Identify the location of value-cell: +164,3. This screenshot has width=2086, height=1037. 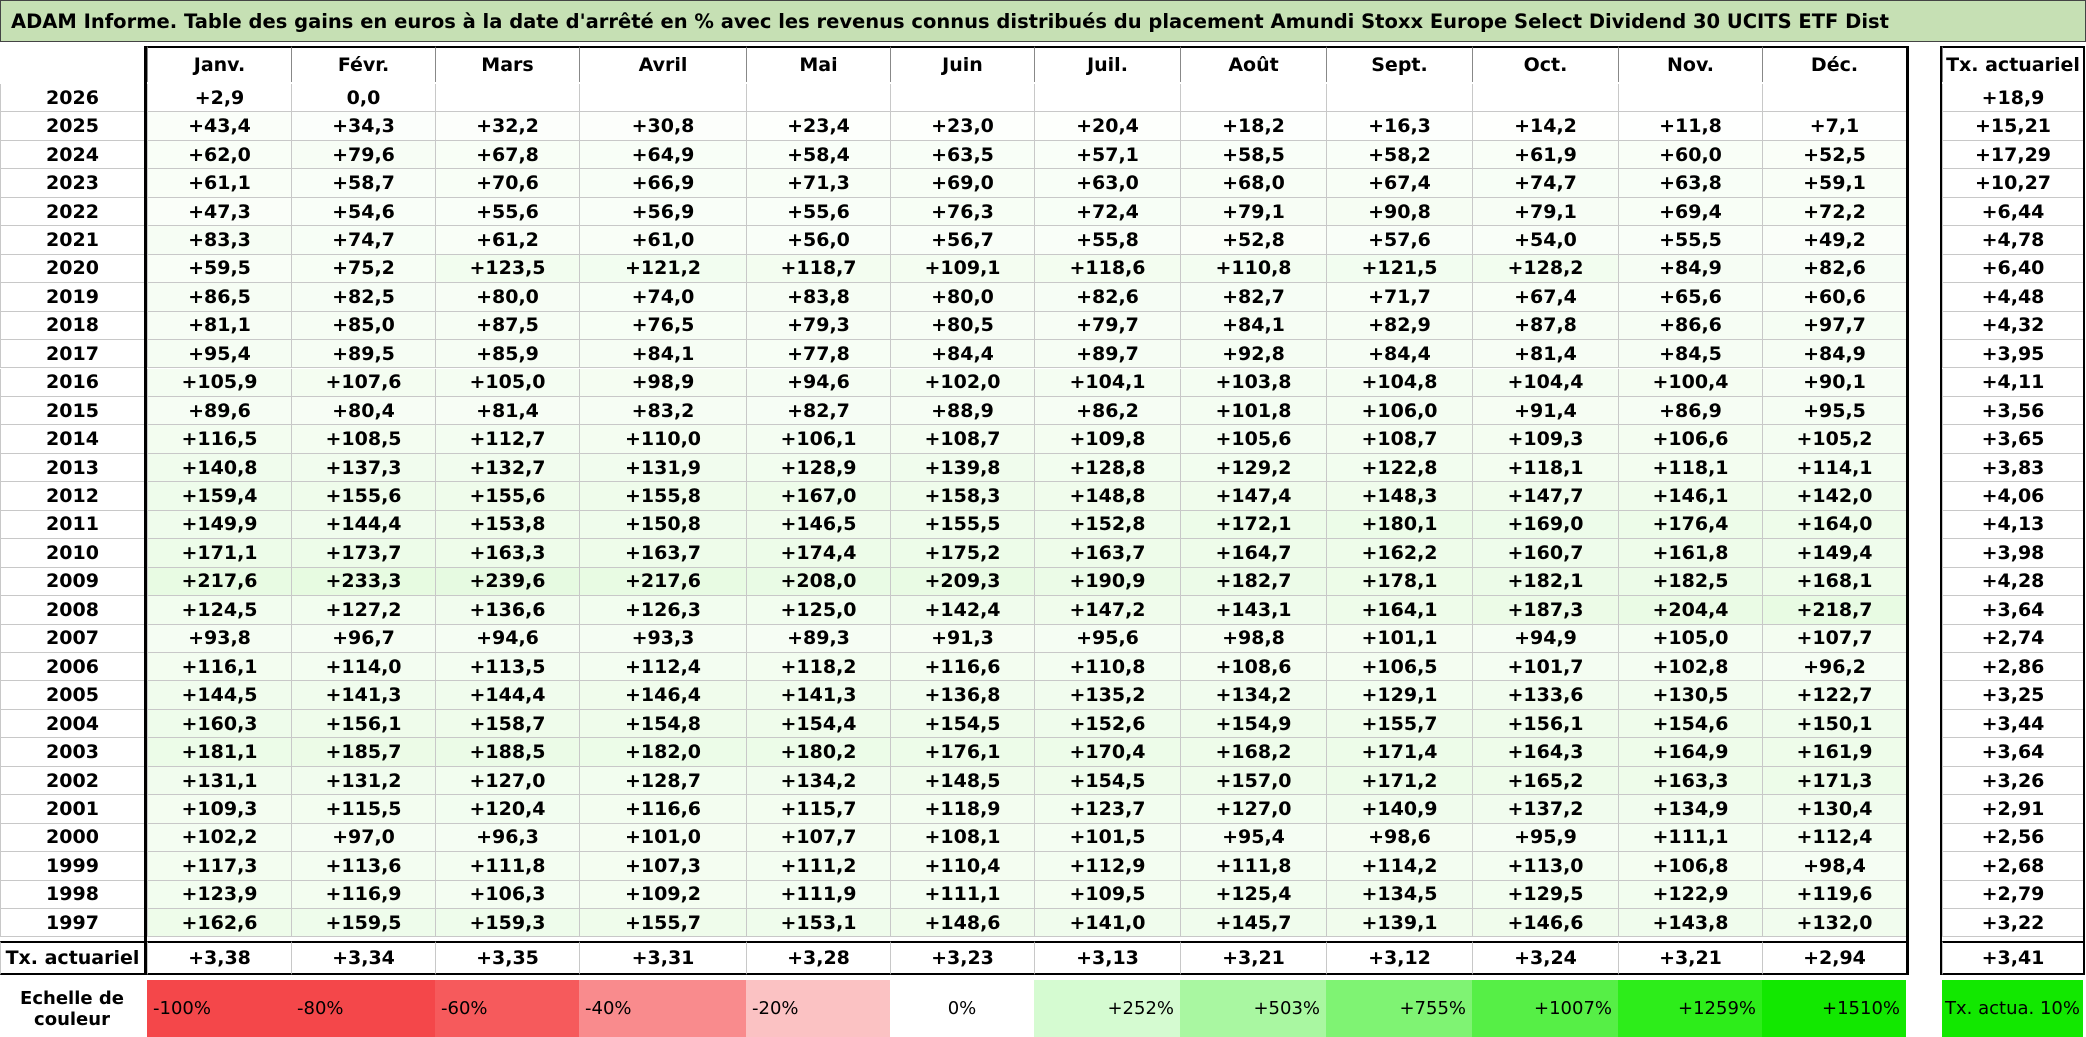
(1545, 752).